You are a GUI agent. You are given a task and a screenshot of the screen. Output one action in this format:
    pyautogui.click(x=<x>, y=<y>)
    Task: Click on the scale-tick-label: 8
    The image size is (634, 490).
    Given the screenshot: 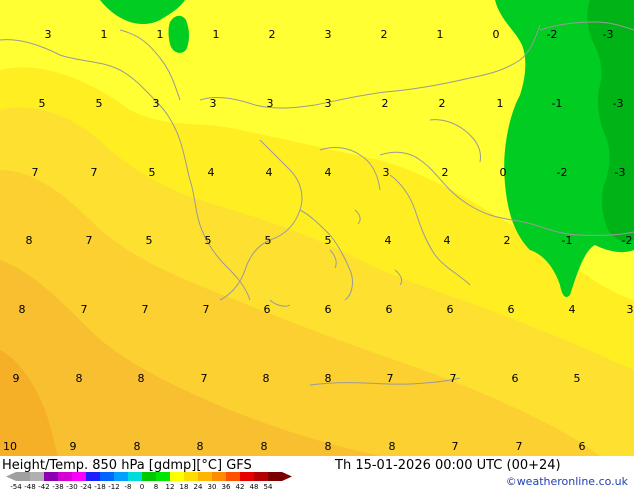 What is the action you would take?
    pyautogui.click(x=156, y=486)
    